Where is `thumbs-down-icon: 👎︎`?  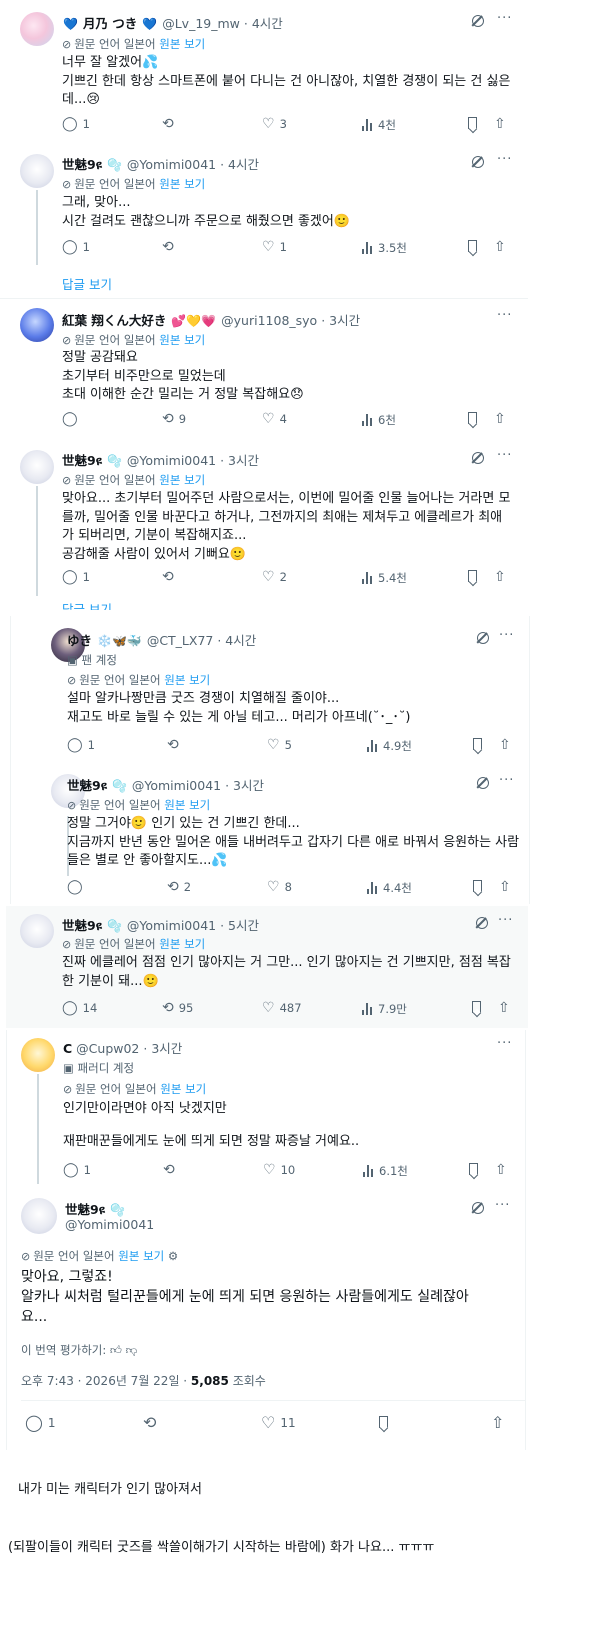
thumbs-down-icon: 👎︎ is located at coordinates (132, 1350).